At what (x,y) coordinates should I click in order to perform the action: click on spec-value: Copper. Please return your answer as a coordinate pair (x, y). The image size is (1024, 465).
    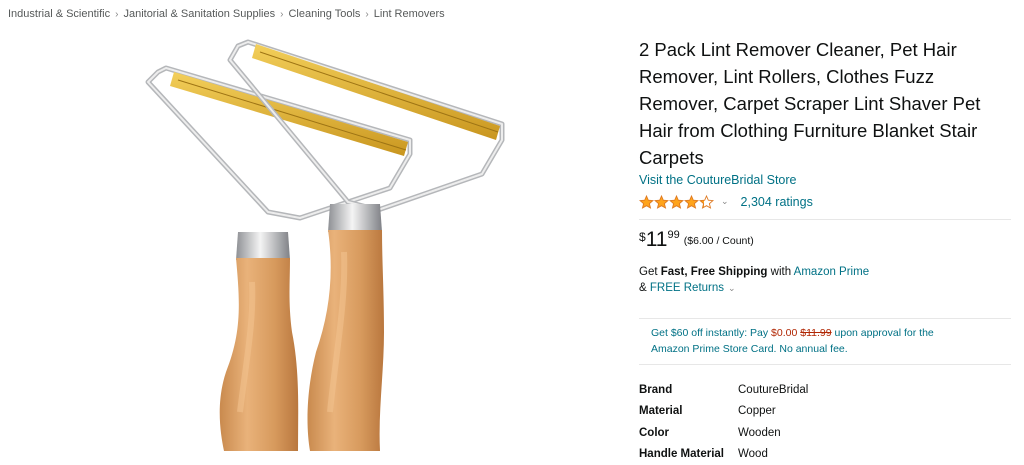
    Looking at the image, I should click on (773, 412).